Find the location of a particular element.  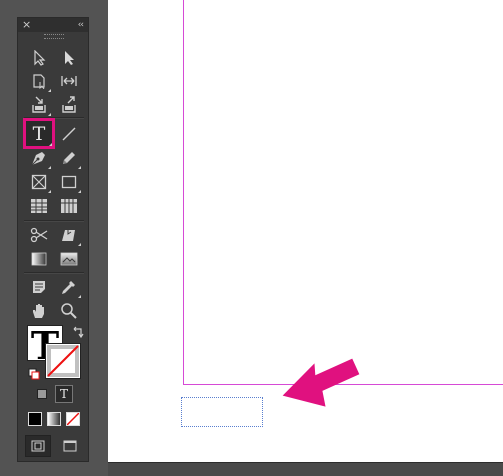

grid-icon is located at coordinates (69, 206).